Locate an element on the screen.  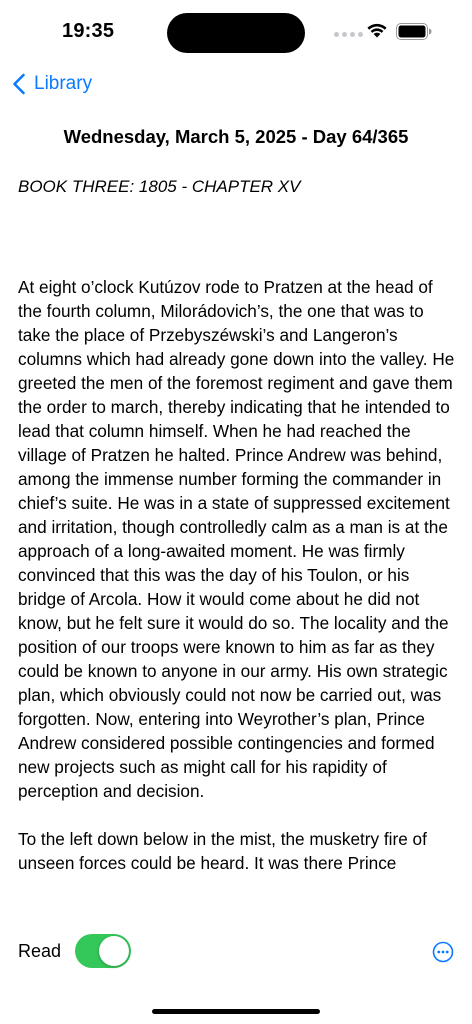
chapter-heading: BOOK THREE: 1805 - CHAPTER XV is located at coordinates (159, 186).